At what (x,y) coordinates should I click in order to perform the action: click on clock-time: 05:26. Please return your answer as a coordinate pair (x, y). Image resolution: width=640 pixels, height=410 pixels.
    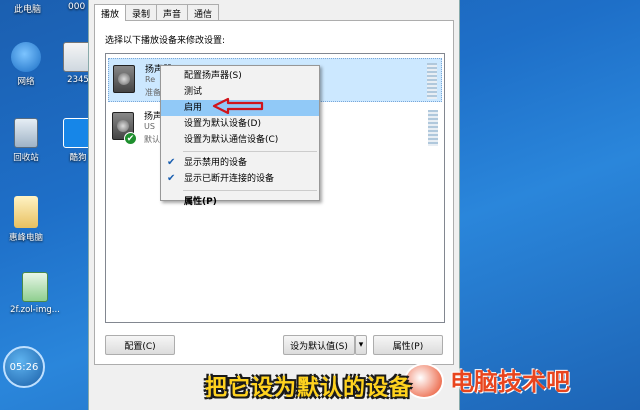
    Looking at the image, I should click on (24, 367).